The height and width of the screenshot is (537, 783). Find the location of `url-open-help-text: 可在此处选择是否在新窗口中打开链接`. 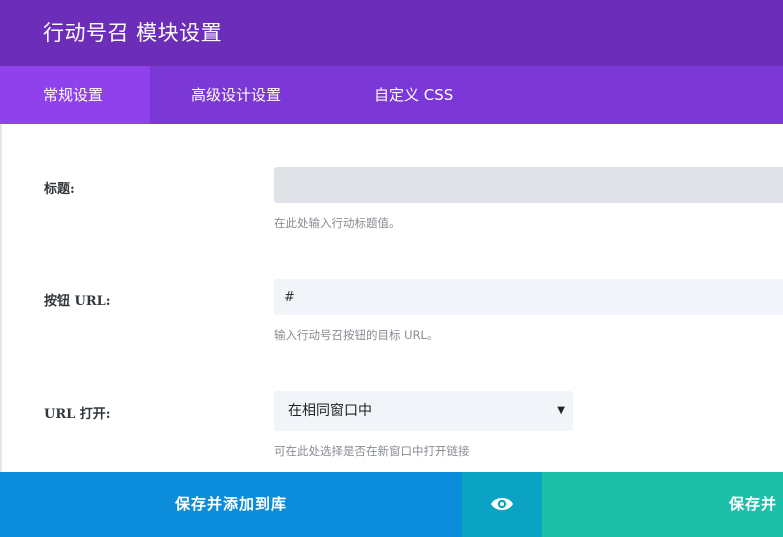

url-open-help-text: 可在此处选择是否在新窗口中打开链接 is located at coordinates (372, 451).